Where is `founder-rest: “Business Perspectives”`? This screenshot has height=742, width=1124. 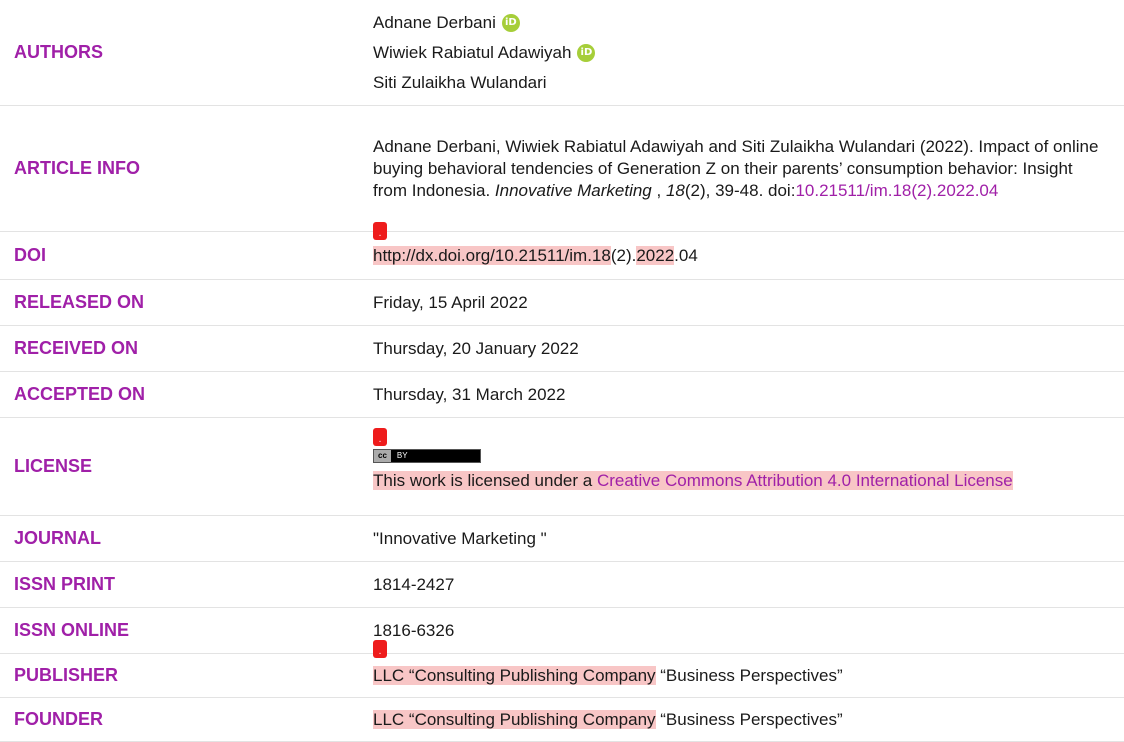
founder-rest: “Business Perspectives” is located at coordinates (749, 719).